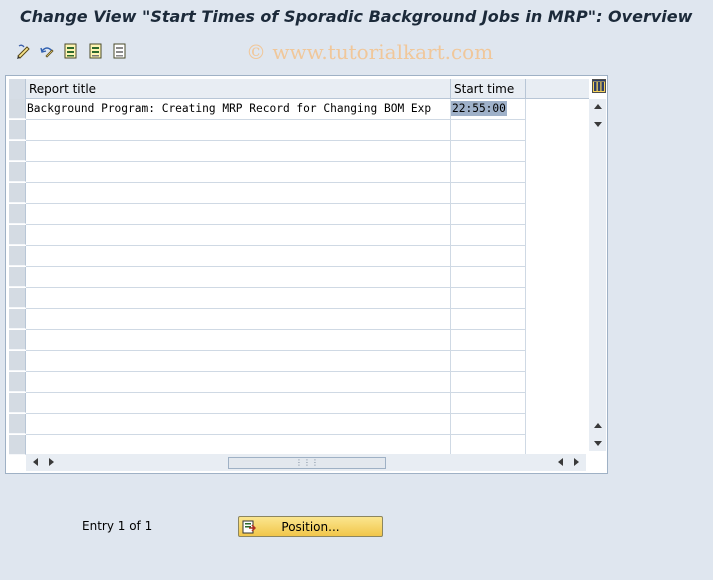  What do you see at coordinates (488, 89) in the screenshot?
I see `column-header-start-time: Start time` at bounding box center [488, 89].